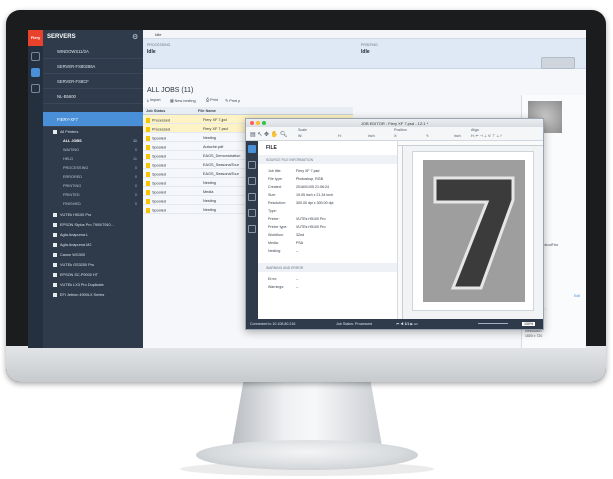  Describe the element at coordinates (311, 219) in the screenshot. I see `info-value: VUTEk H5100 Pro` at that location.